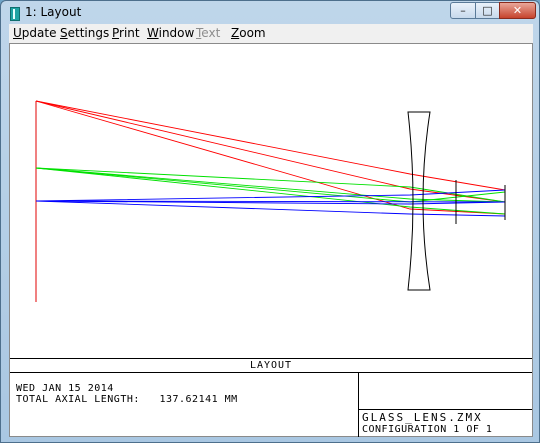  Describe the element at coordinates (64, 33) in the screenshot. I see `menu-settings-mnemonic: S` at that location.